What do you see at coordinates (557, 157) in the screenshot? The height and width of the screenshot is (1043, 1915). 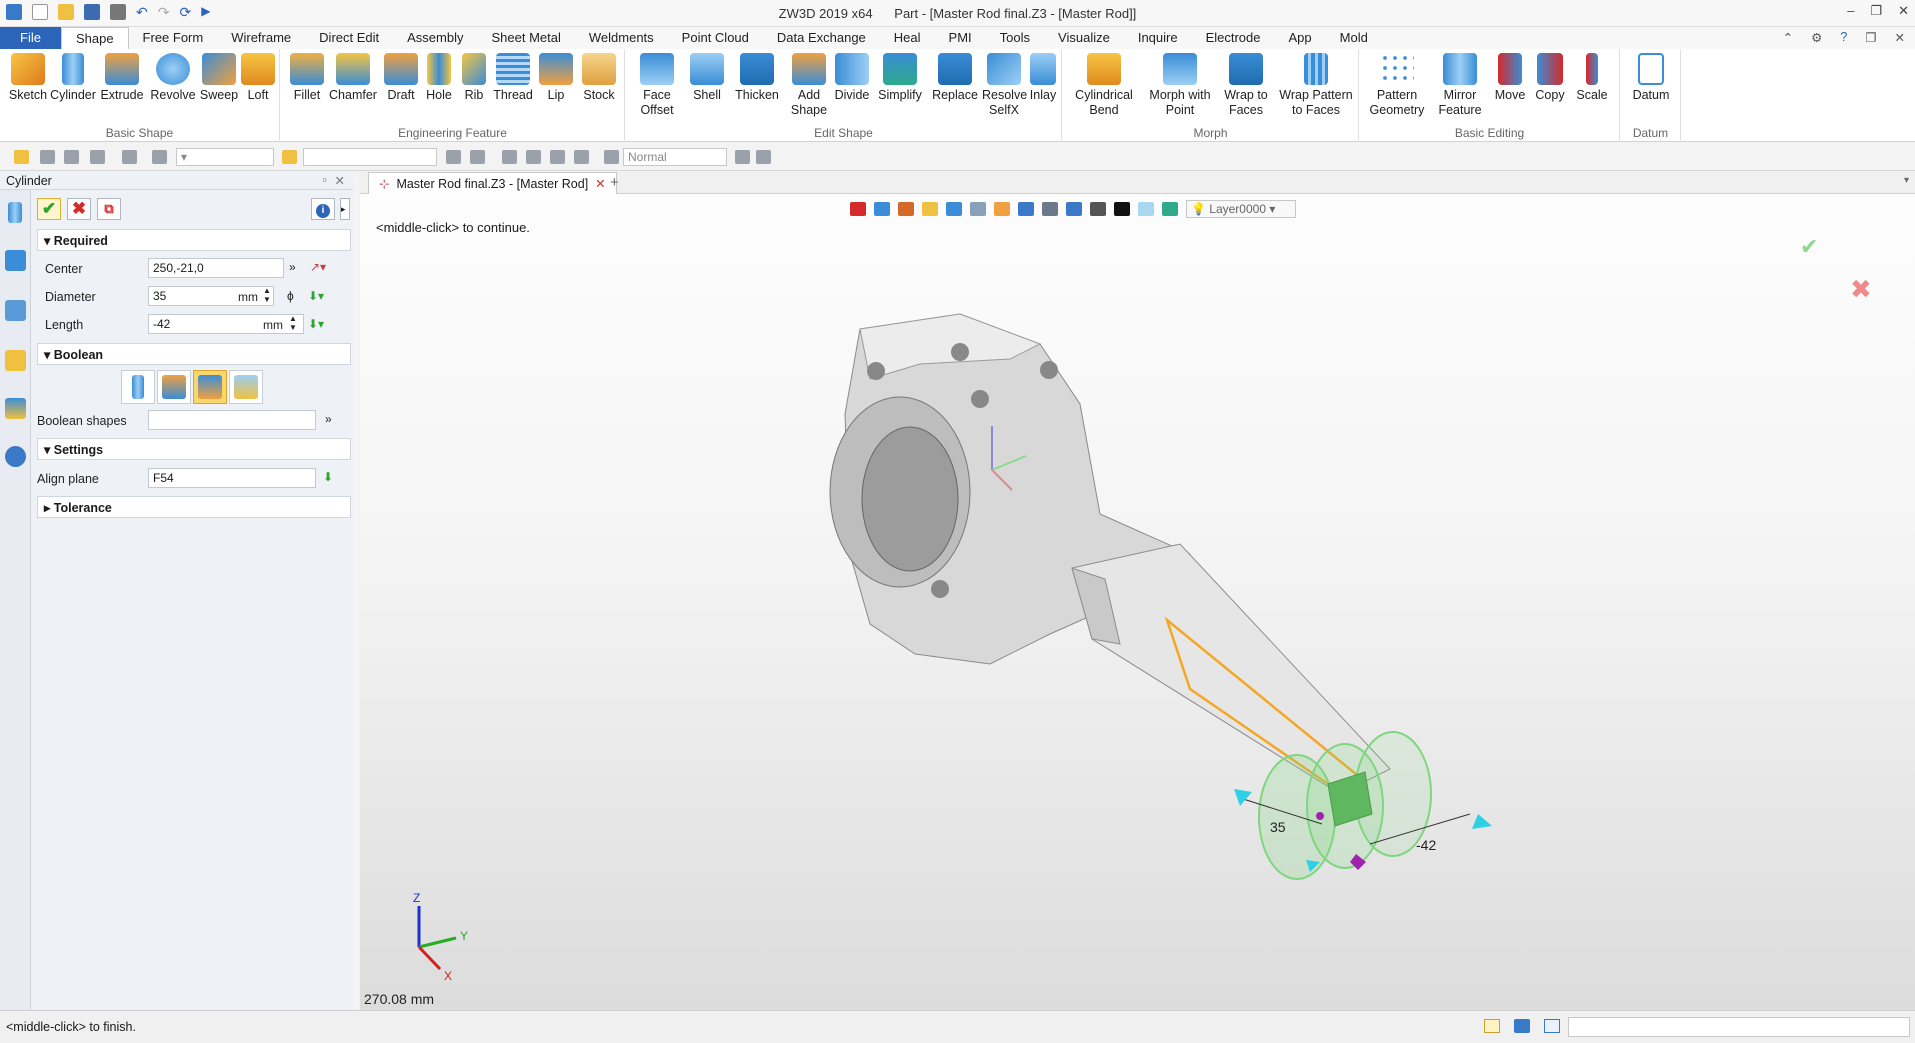 I see `snap5-icon` at bounding box center [557, 157].